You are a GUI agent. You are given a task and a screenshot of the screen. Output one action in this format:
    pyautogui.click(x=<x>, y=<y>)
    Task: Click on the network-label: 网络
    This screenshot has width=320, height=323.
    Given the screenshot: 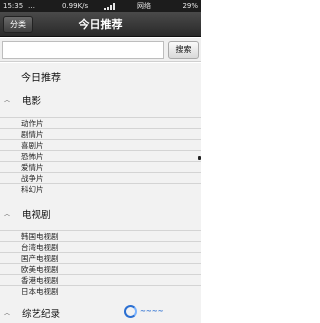 What is the action you would take?
    pyautogui.click(x=144, y=6)
    